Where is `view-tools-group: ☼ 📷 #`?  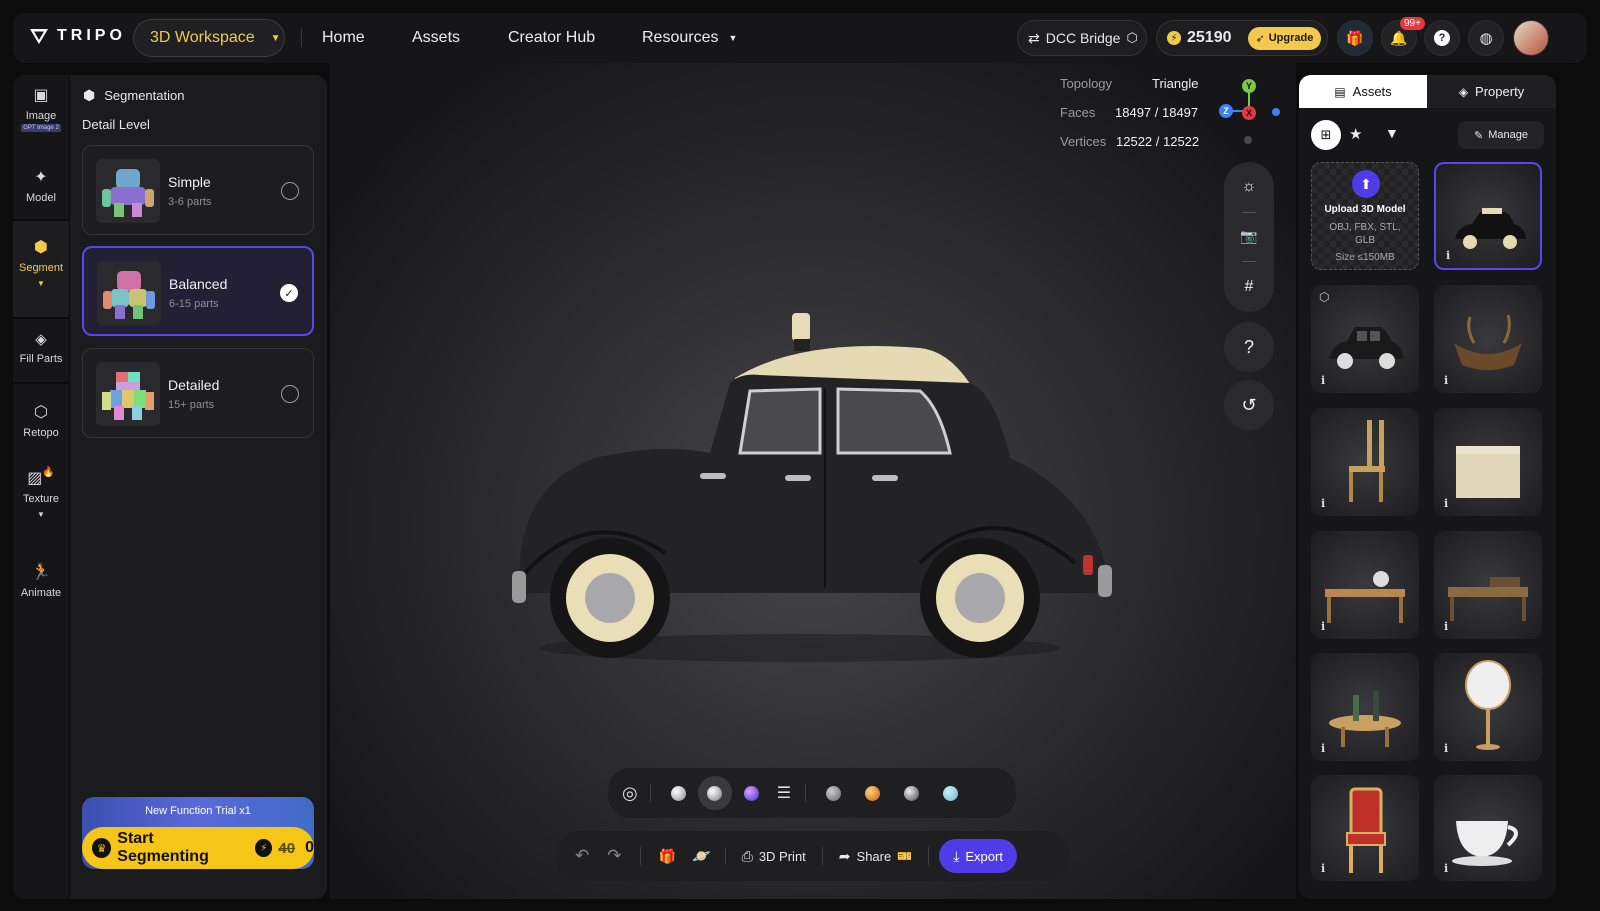 view-tools-group: ☼ 📷 # is located at coordinates (1249, 237).